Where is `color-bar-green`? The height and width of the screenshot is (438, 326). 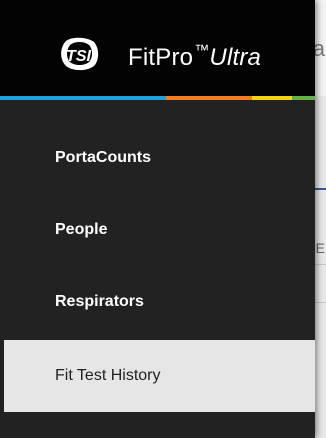 color-bar-green is located at coordinates (303, 98).